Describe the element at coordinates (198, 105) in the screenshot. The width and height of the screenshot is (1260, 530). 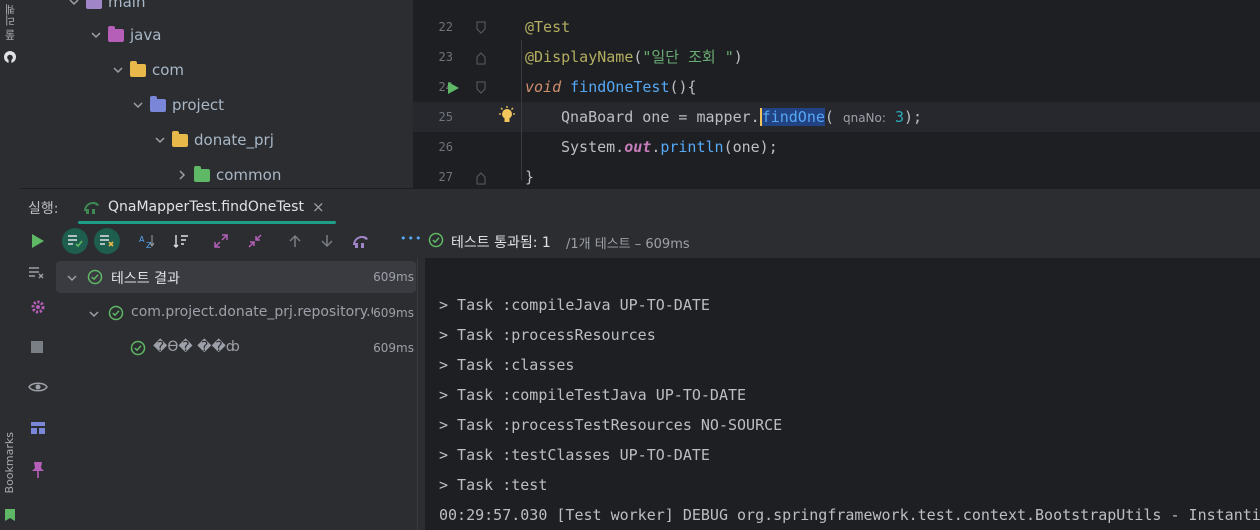
I see `tree-item-label: project` at that location.